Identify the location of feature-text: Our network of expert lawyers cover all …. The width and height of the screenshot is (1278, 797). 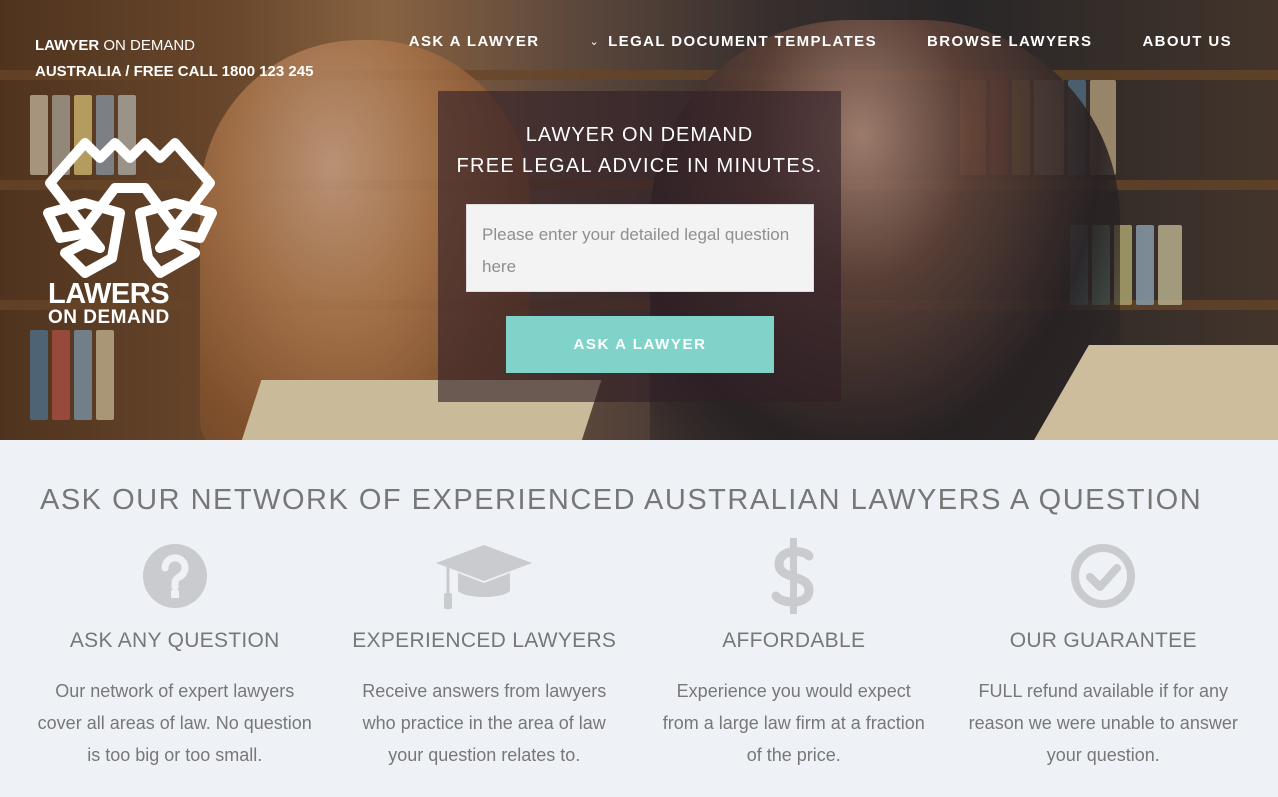
(174, 723).